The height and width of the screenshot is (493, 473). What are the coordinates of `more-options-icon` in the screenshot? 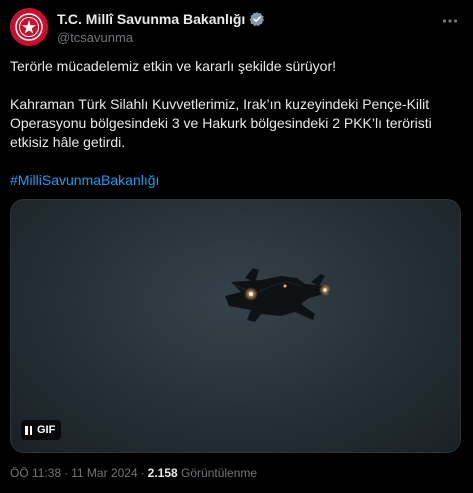 It's located at (450, 21).